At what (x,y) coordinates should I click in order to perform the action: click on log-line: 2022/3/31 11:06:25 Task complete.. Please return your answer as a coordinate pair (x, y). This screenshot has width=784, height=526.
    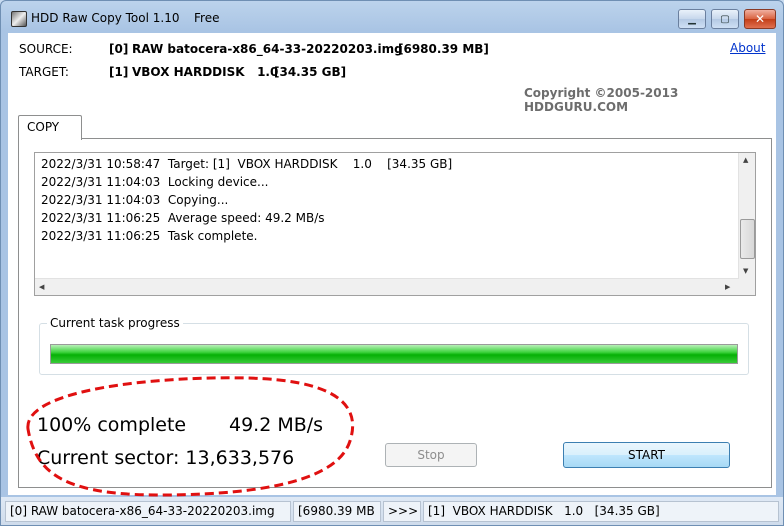
    Looking at the image, I should click on (149, 236).